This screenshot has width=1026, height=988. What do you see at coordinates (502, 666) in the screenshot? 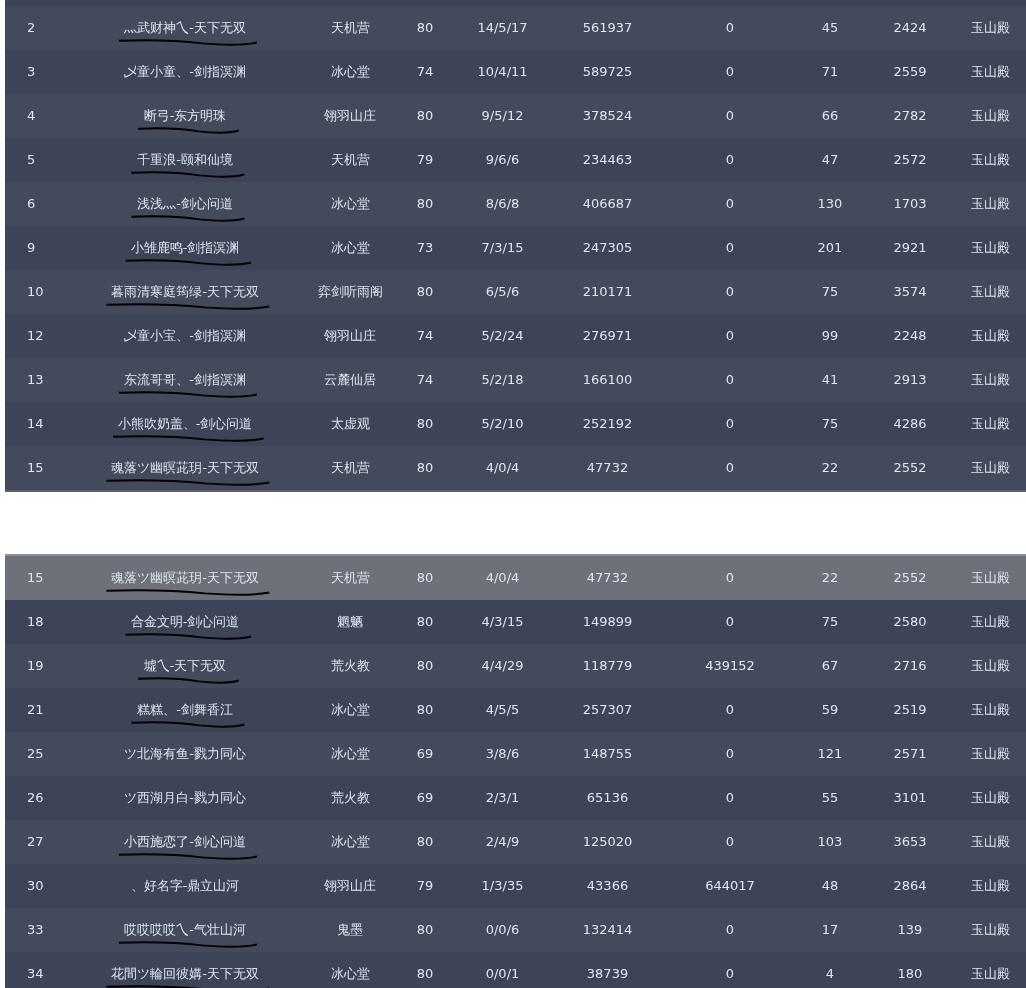
I see `record-cell-text: 4/4/29` at bounding box center [502, 666].